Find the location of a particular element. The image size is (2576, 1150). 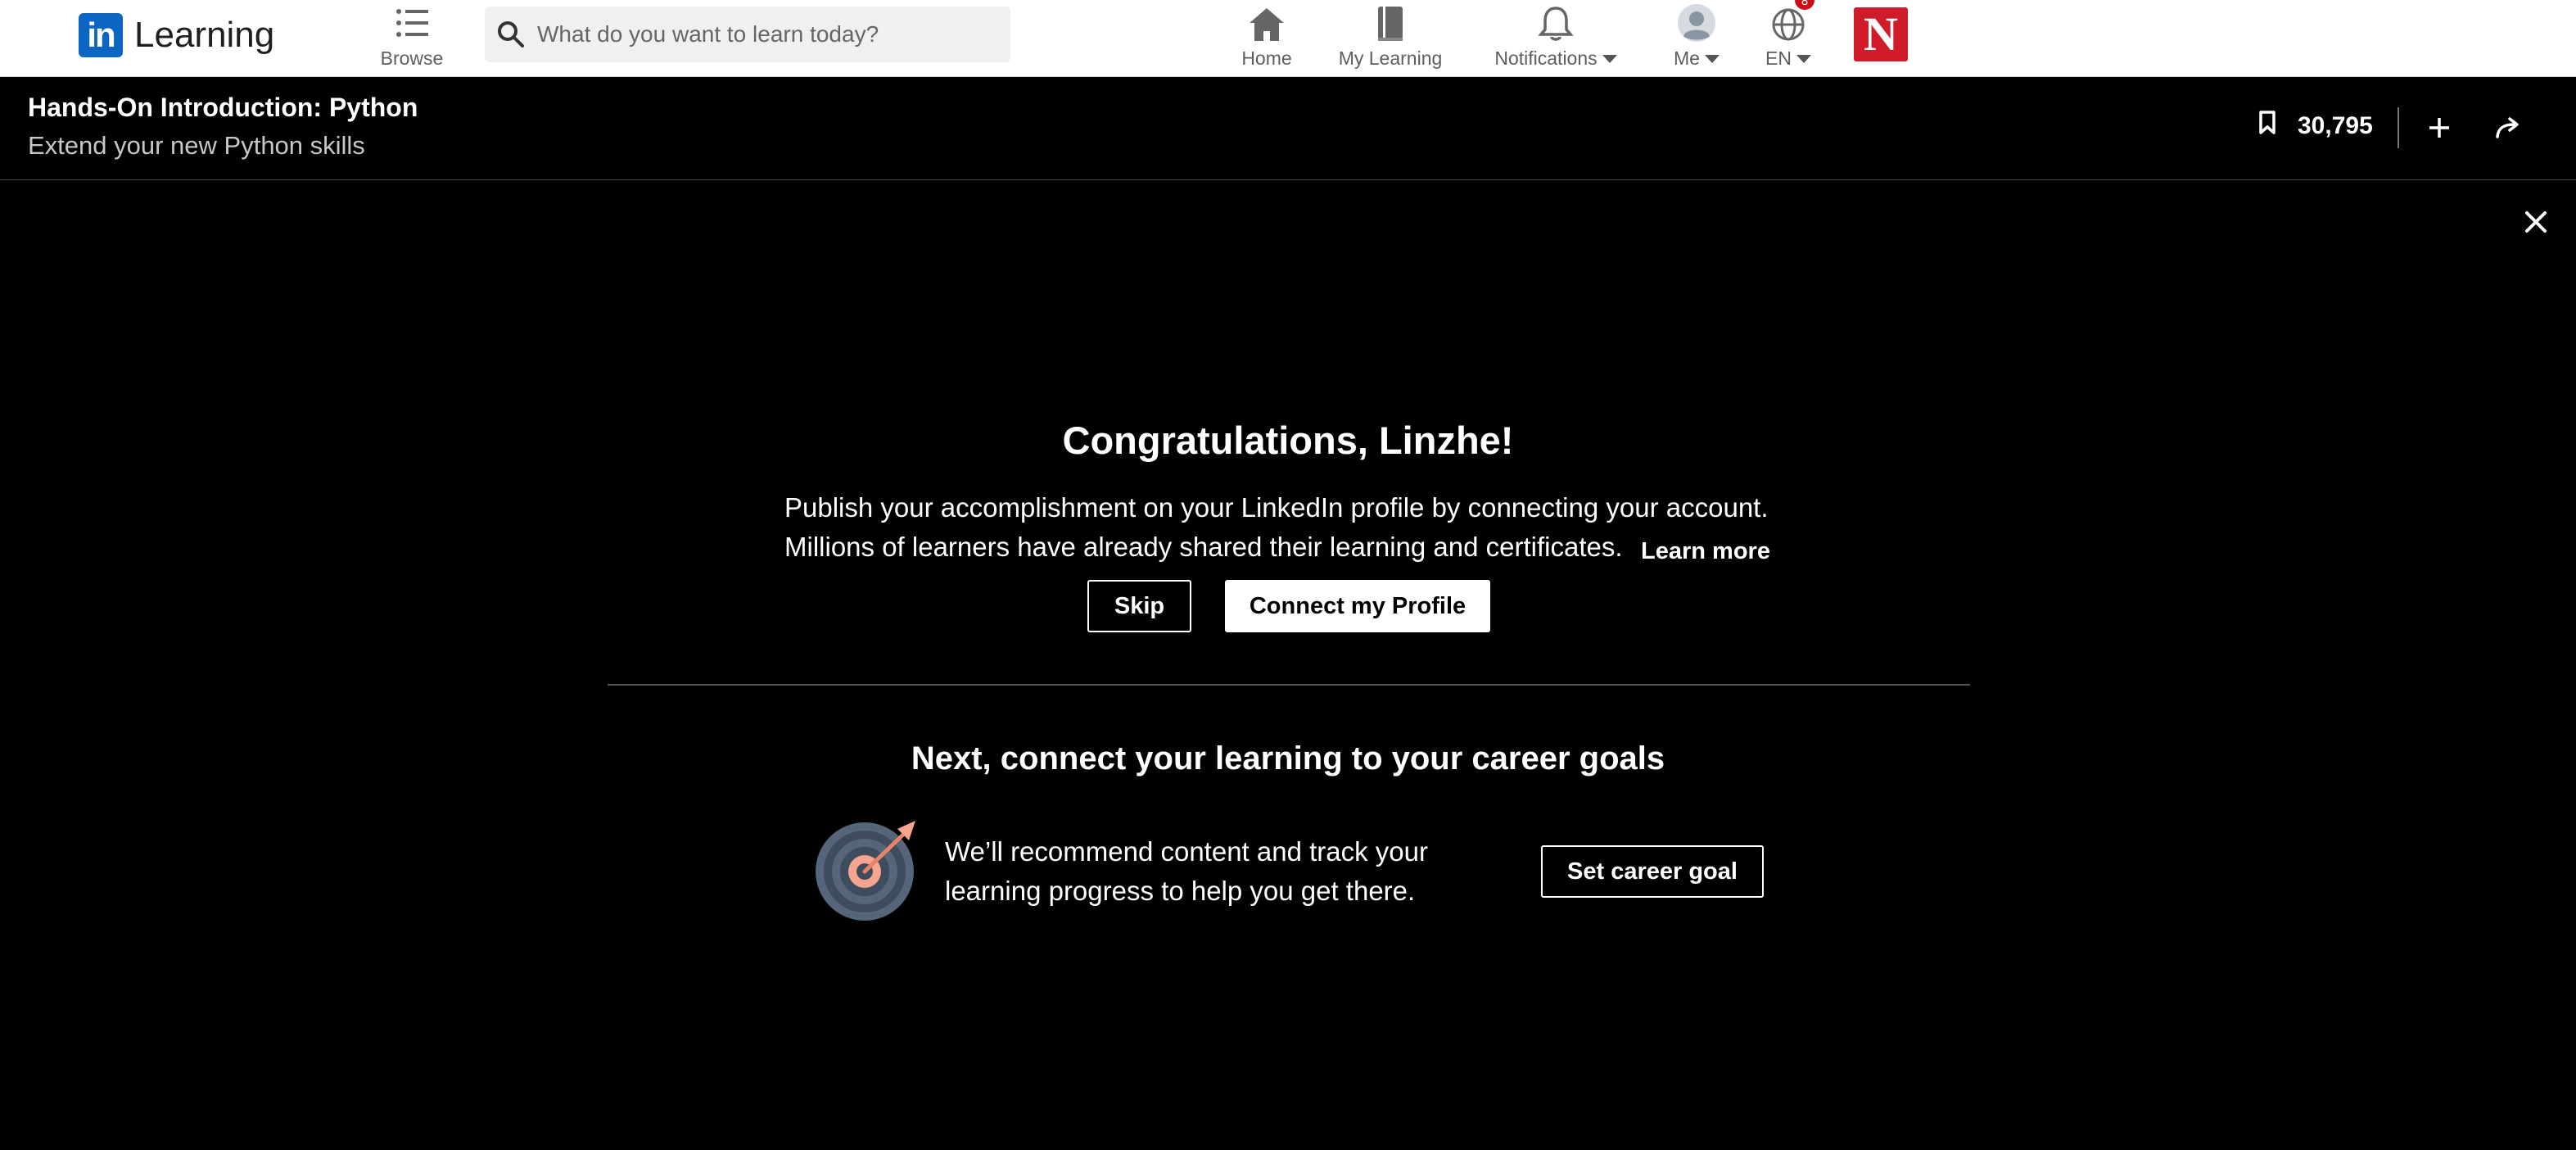

share-button is located at coordinates (2508, 128).